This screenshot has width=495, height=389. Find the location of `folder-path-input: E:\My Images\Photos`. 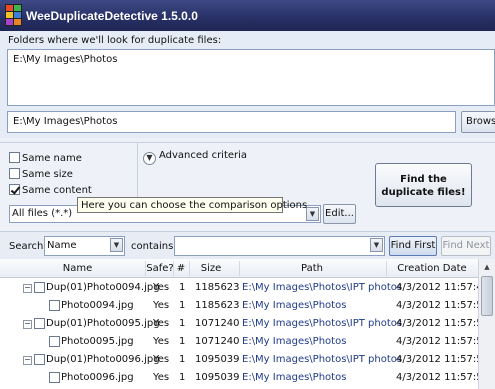

folder-path-input: E:\My Images\Photos is located at coordinates (231, 122).